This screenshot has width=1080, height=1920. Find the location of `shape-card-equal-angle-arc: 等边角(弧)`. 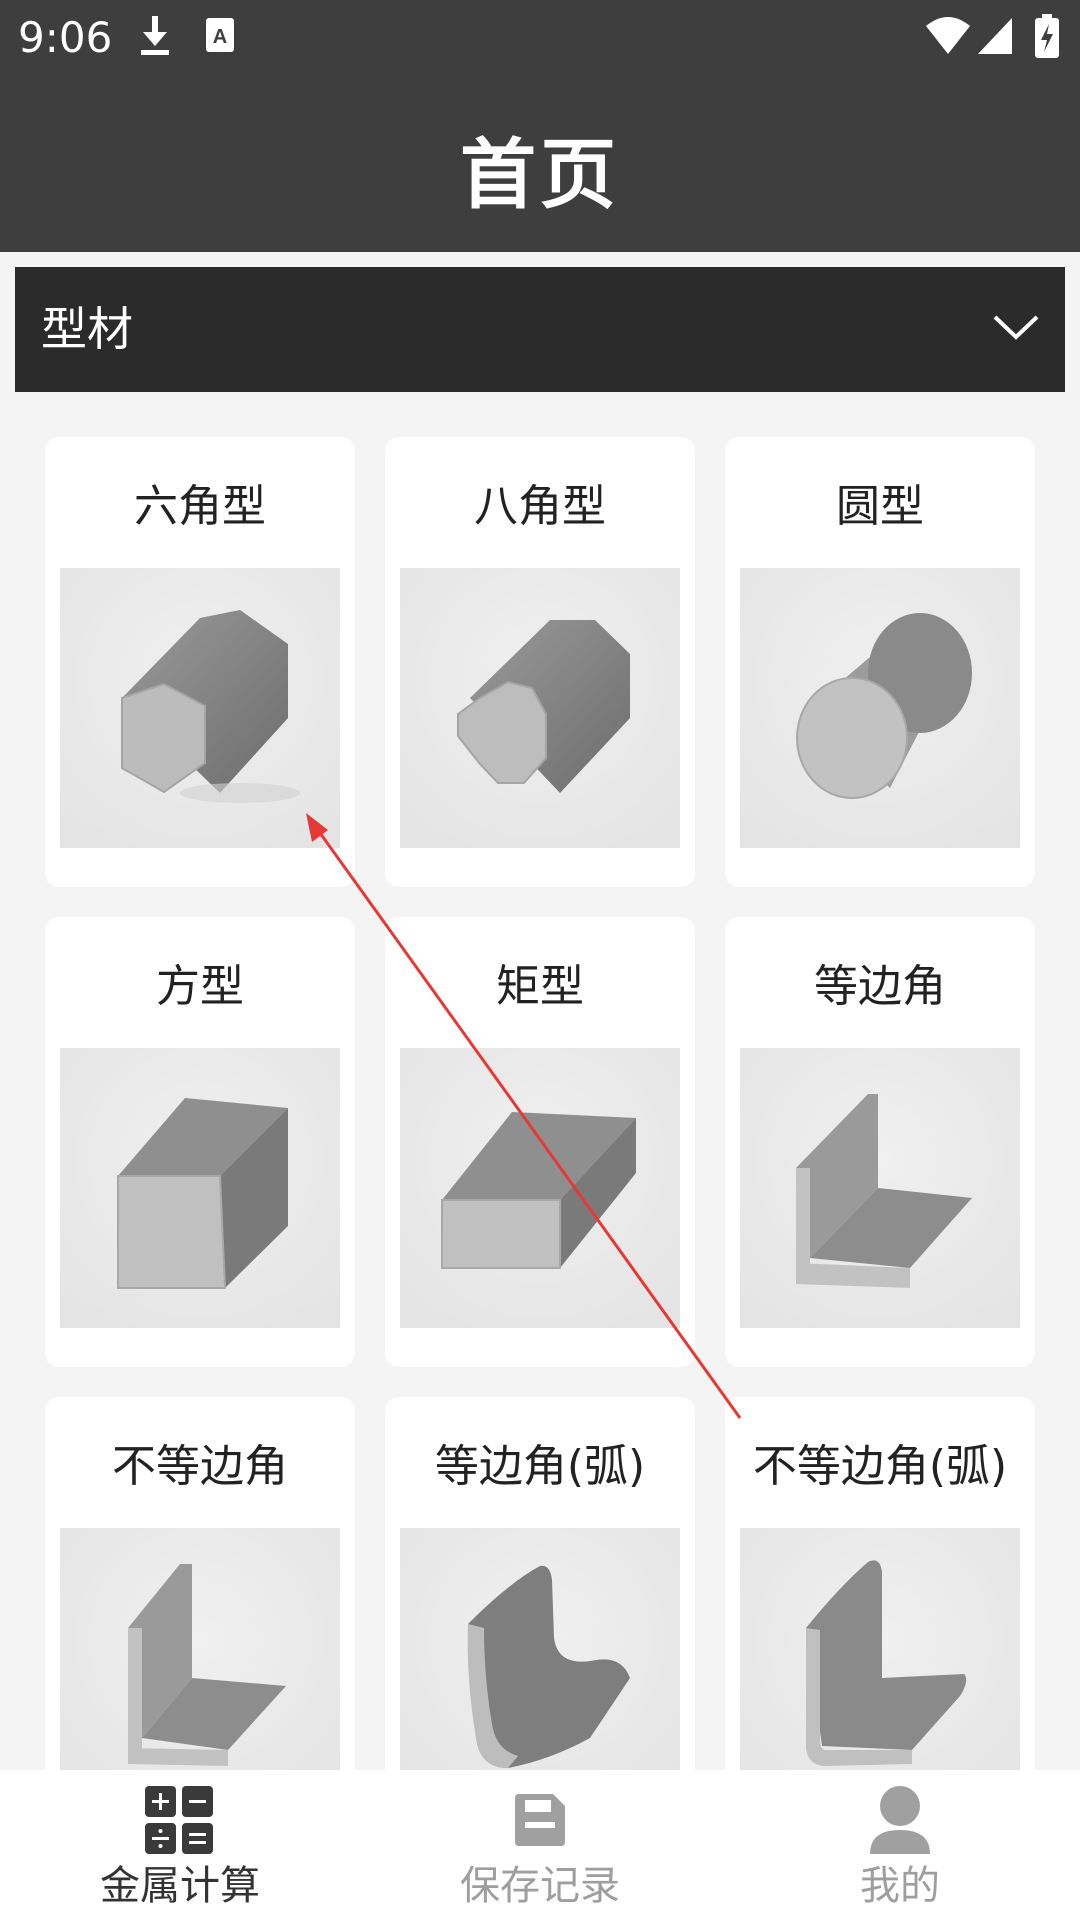

shape-card-equal-angle-arc: 等边角(弧) is located at coordinates (540, 1583).